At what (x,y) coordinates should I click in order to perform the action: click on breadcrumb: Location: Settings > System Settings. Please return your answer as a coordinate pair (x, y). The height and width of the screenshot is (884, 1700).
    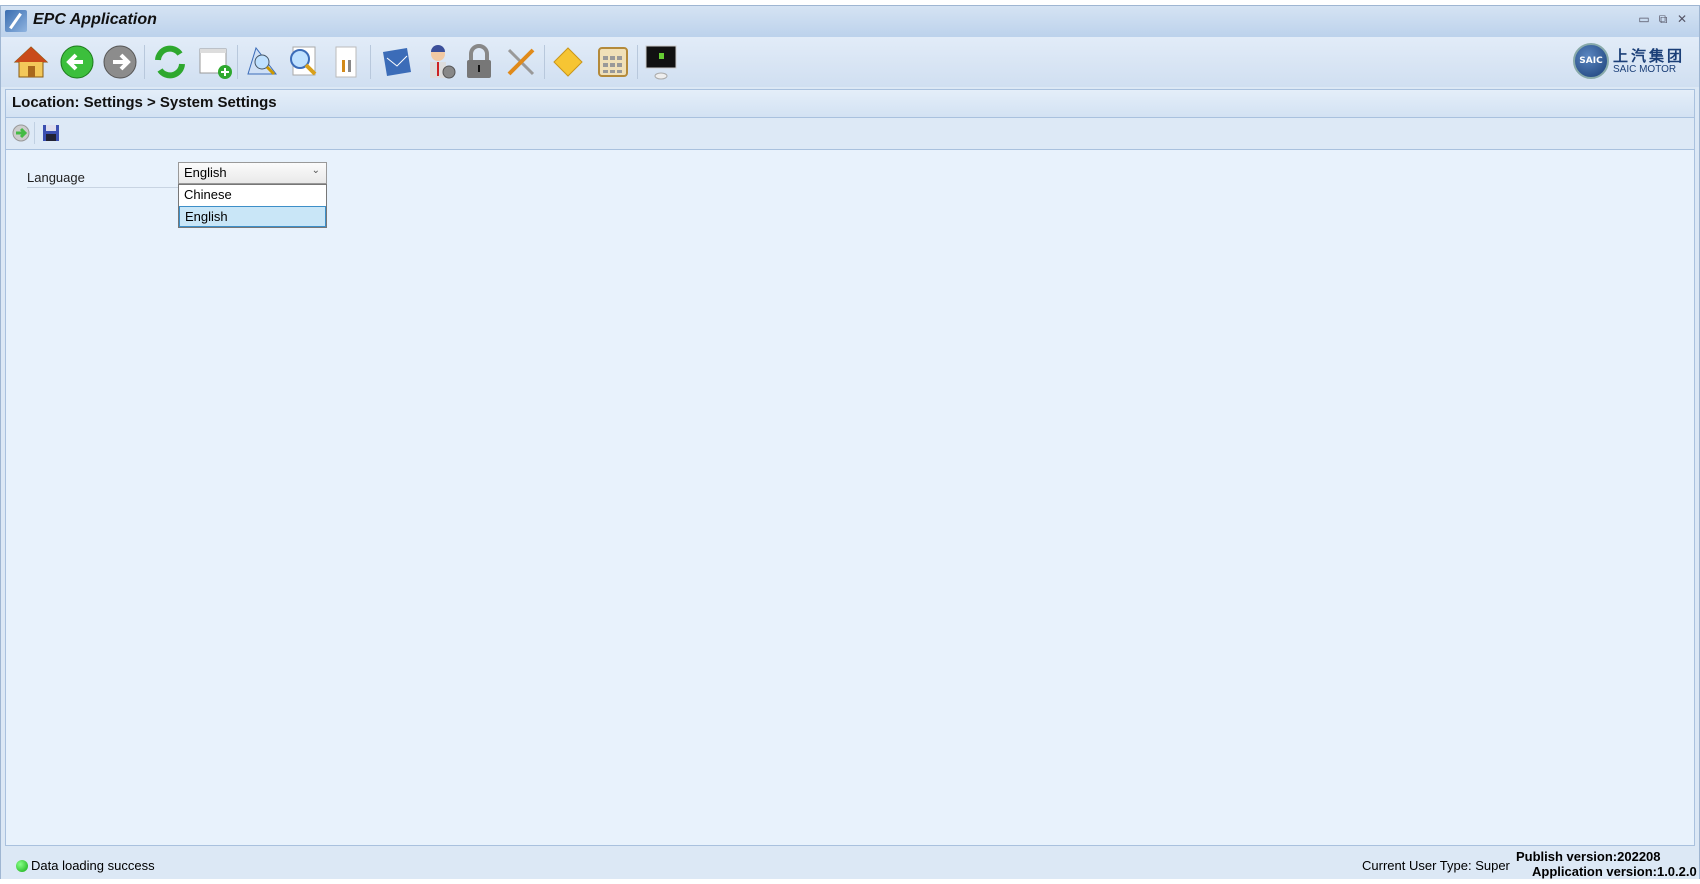
    Looking at the image, I should click on (850, 103).